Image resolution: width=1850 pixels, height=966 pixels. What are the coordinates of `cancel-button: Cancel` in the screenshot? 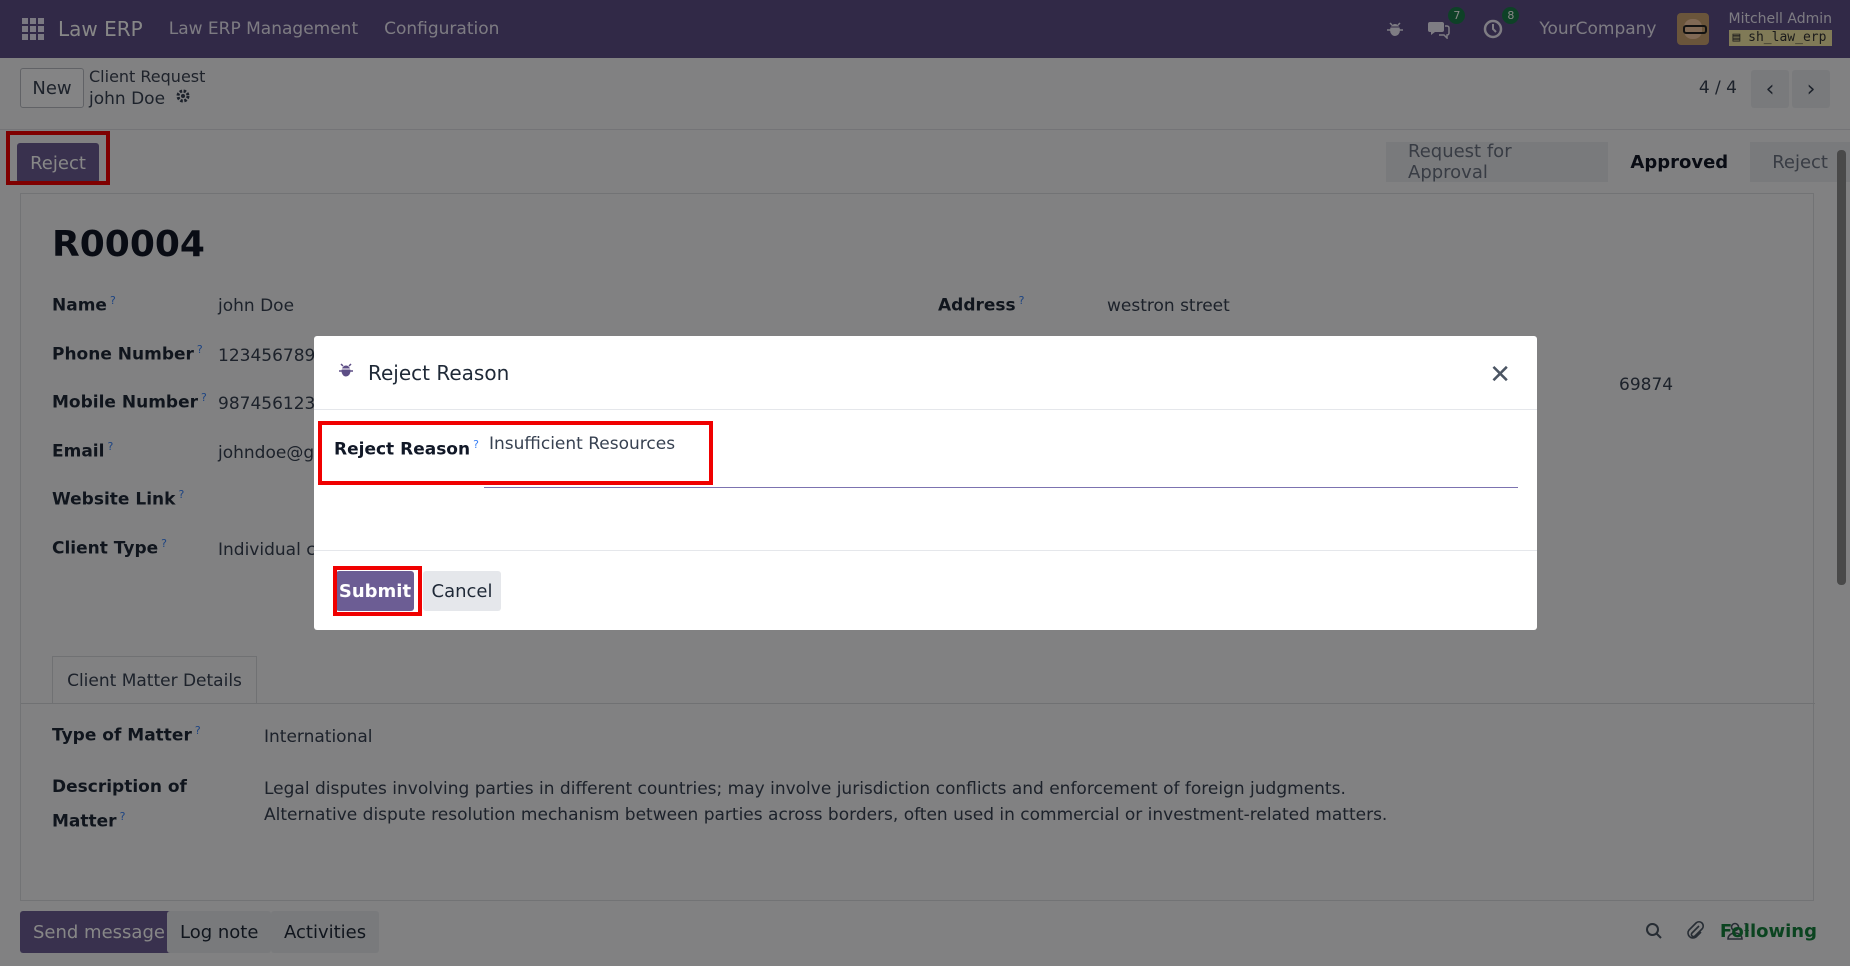 It's located at (462, 591).